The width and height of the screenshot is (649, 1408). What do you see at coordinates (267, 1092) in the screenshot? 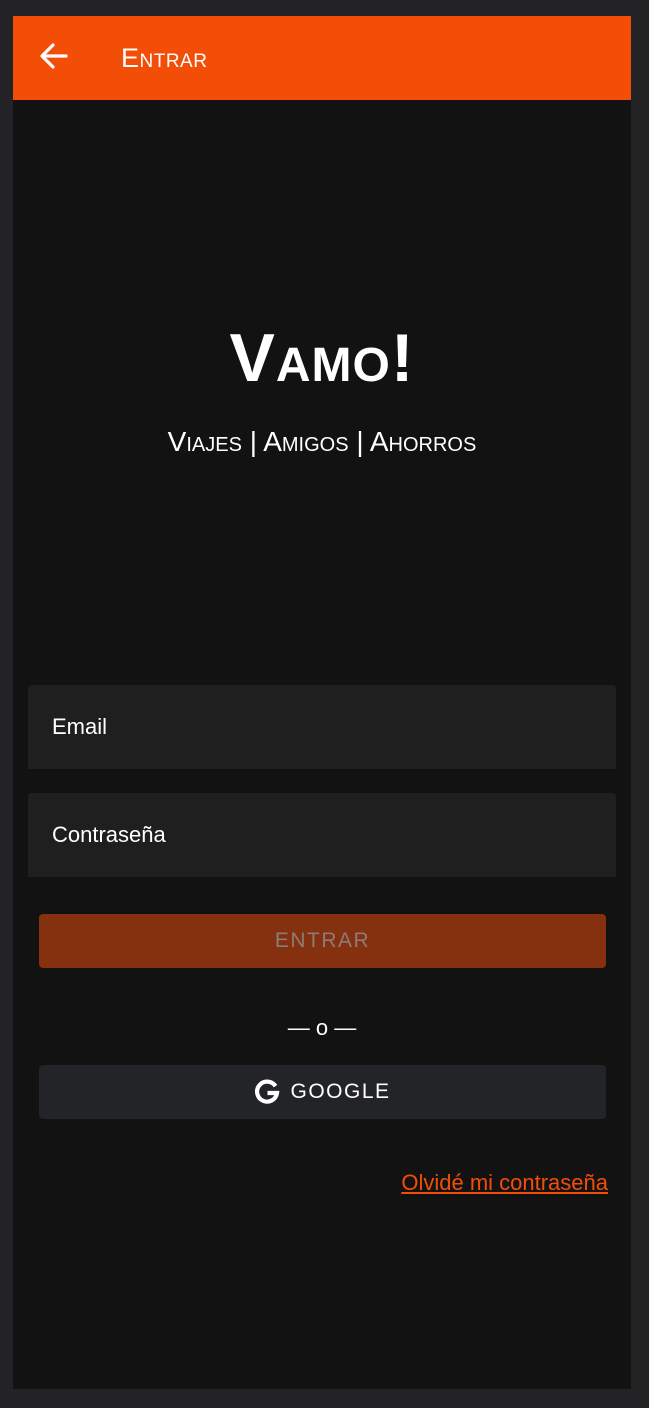
I see `google-g-icon` at bounding box center [267, 1092].